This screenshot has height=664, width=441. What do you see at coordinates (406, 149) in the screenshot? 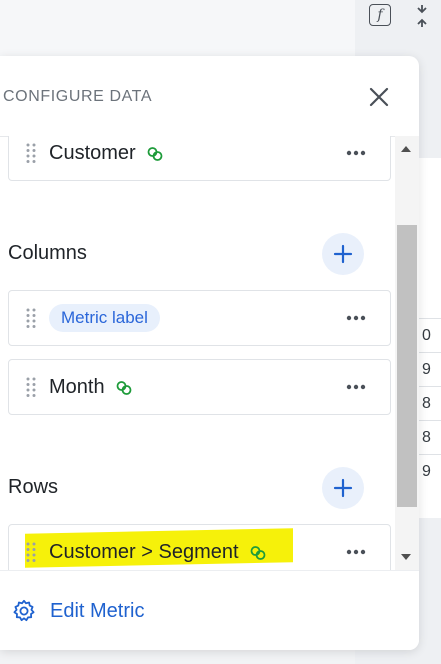
I see `scroll-up-arrow-icon` at bounding box center [406, 149].